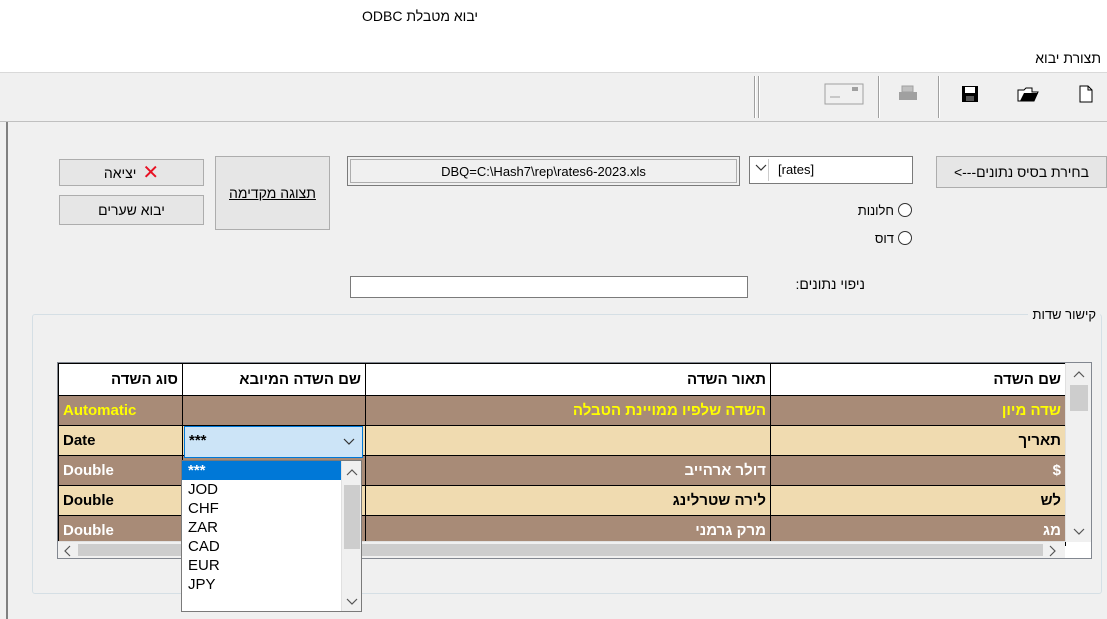 The image size is (1107, 619). I want to click on imported-field-combo-value: ***, so click(198, 440).